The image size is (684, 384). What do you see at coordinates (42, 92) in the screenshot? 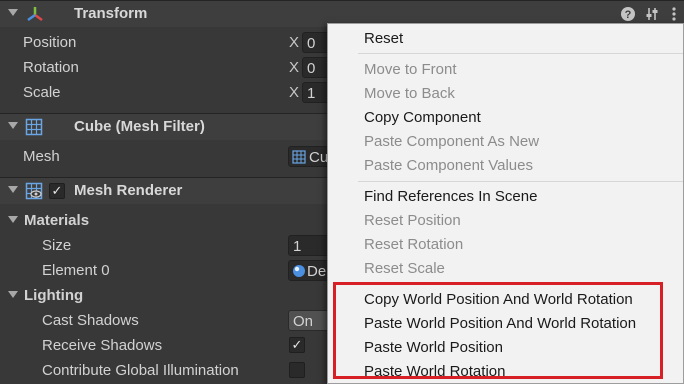
I see `scale-label: Scale` at bounding box center [42, 92].